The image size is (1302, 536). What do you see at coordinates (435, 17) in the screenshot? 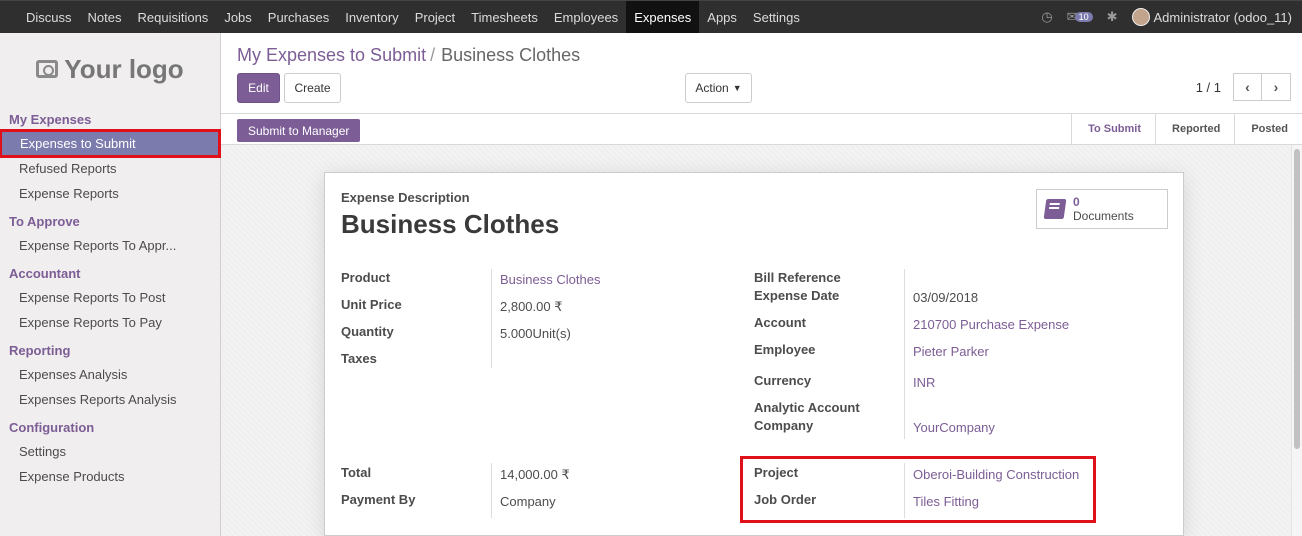
I see `menu-project: Project` at bounding box center [435, 17].